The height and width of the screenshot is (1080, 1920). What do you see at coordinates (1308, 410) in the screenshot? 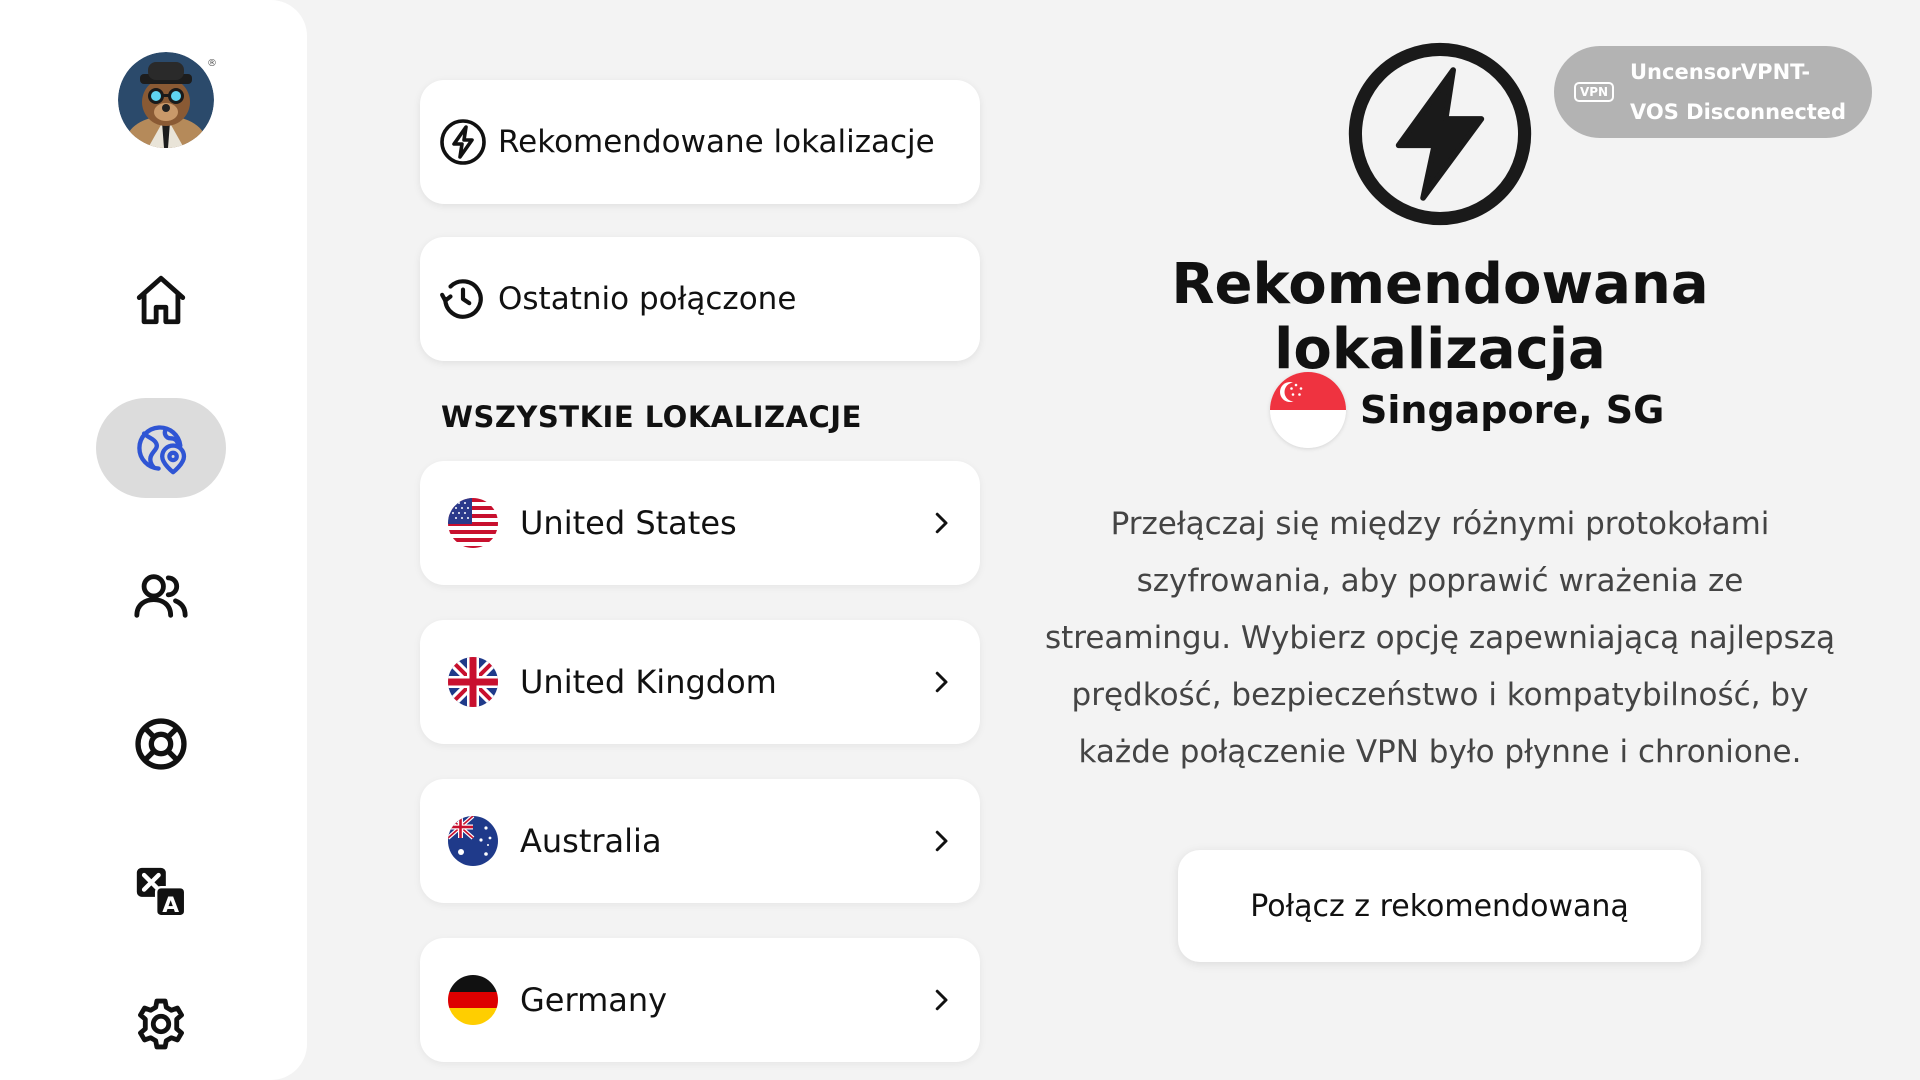
I see `sg-flag-icon` at bounding box center [1308, 410].